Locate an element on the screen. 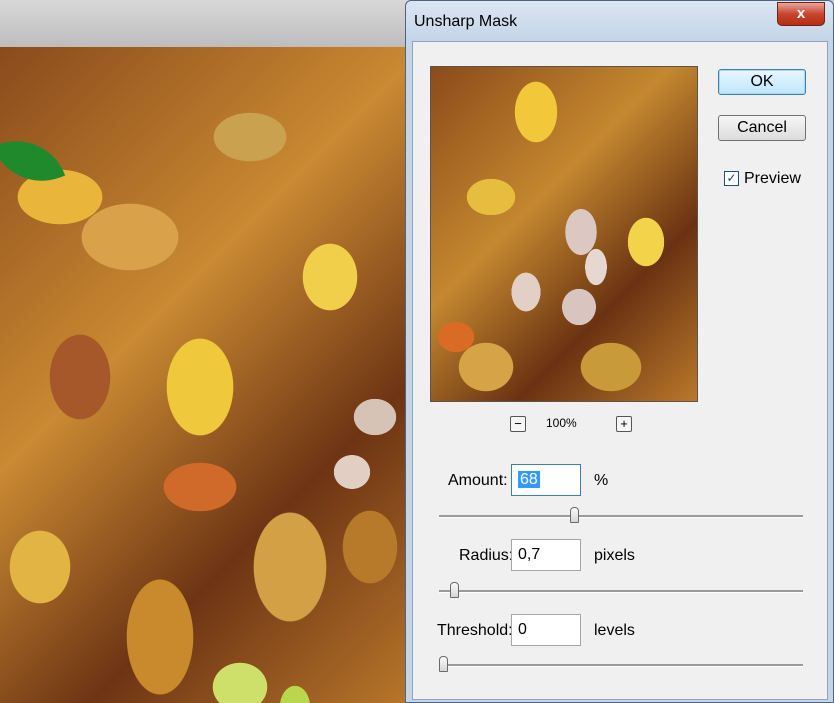 The width and height of the screenshot is (834, 703). amount-slider-track is located at coordinates (621, 516).